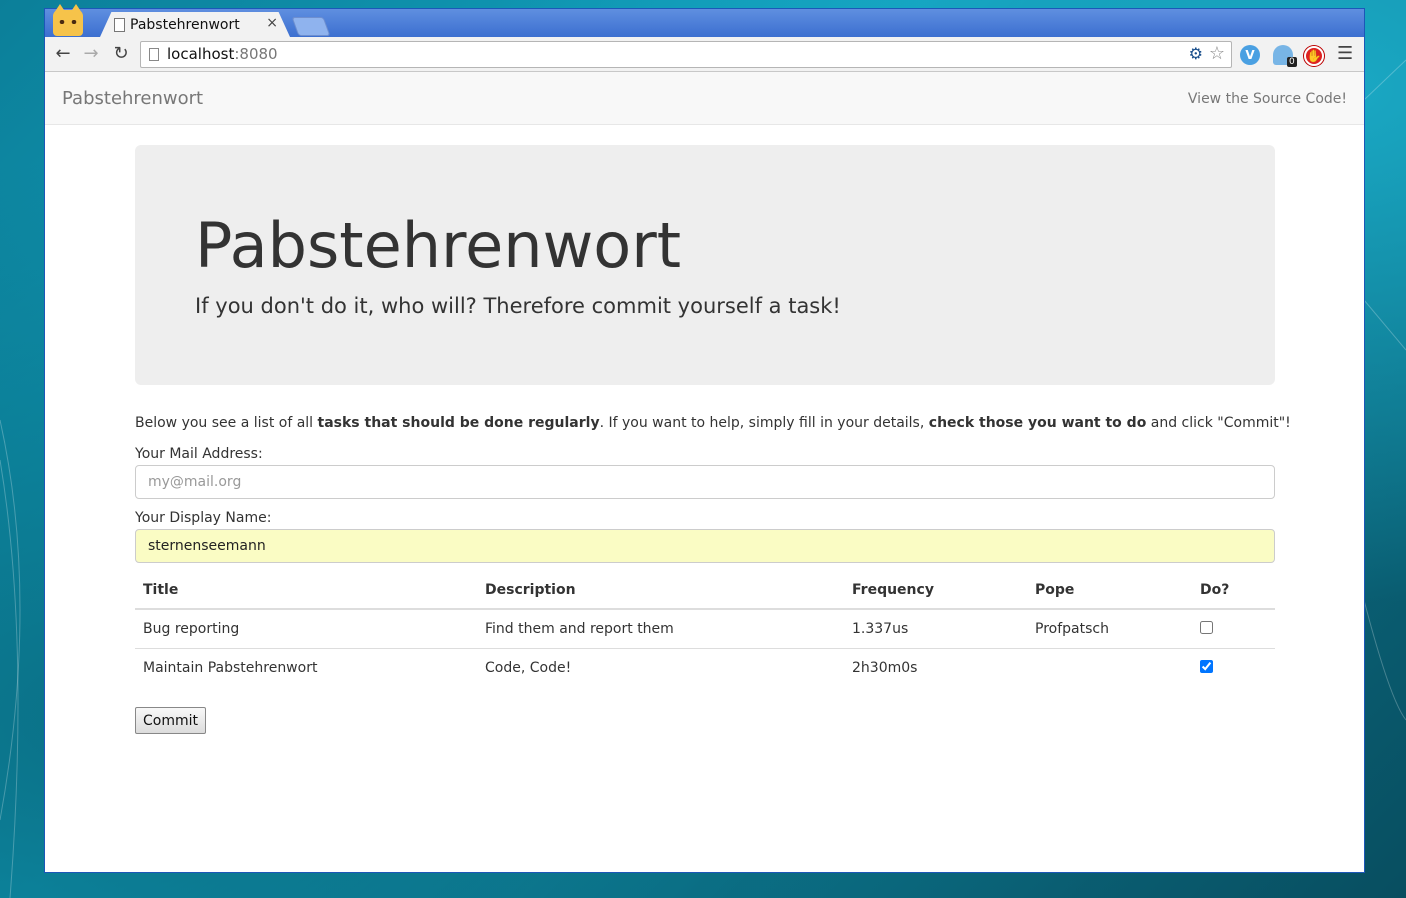  What do you see at coordinates (1109, 667) in the screenshot?
I see `task-pope` at bounding box center [1109, 667].